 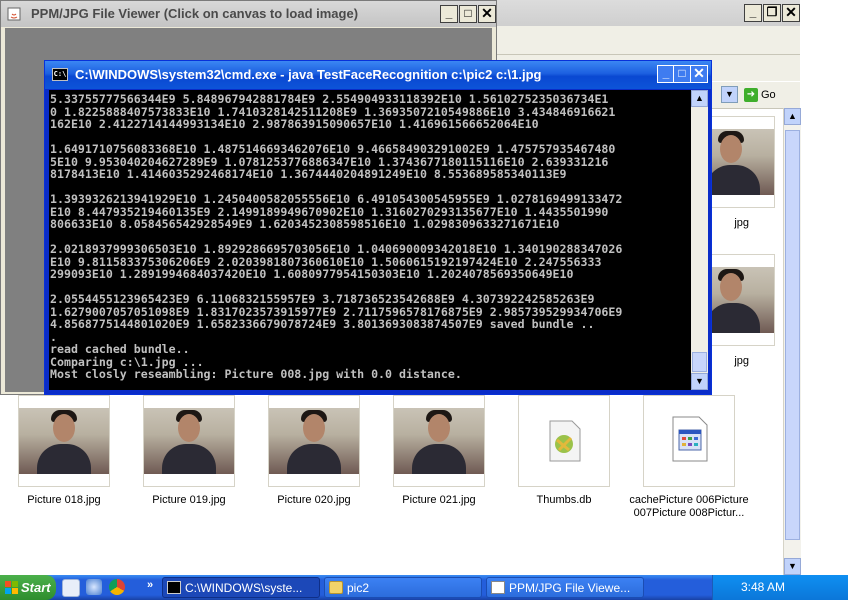 What do you see at coordinates (763, 587) in the screenshot?
I see `clock: 3:48 AM` at bounding box center [763, 587].